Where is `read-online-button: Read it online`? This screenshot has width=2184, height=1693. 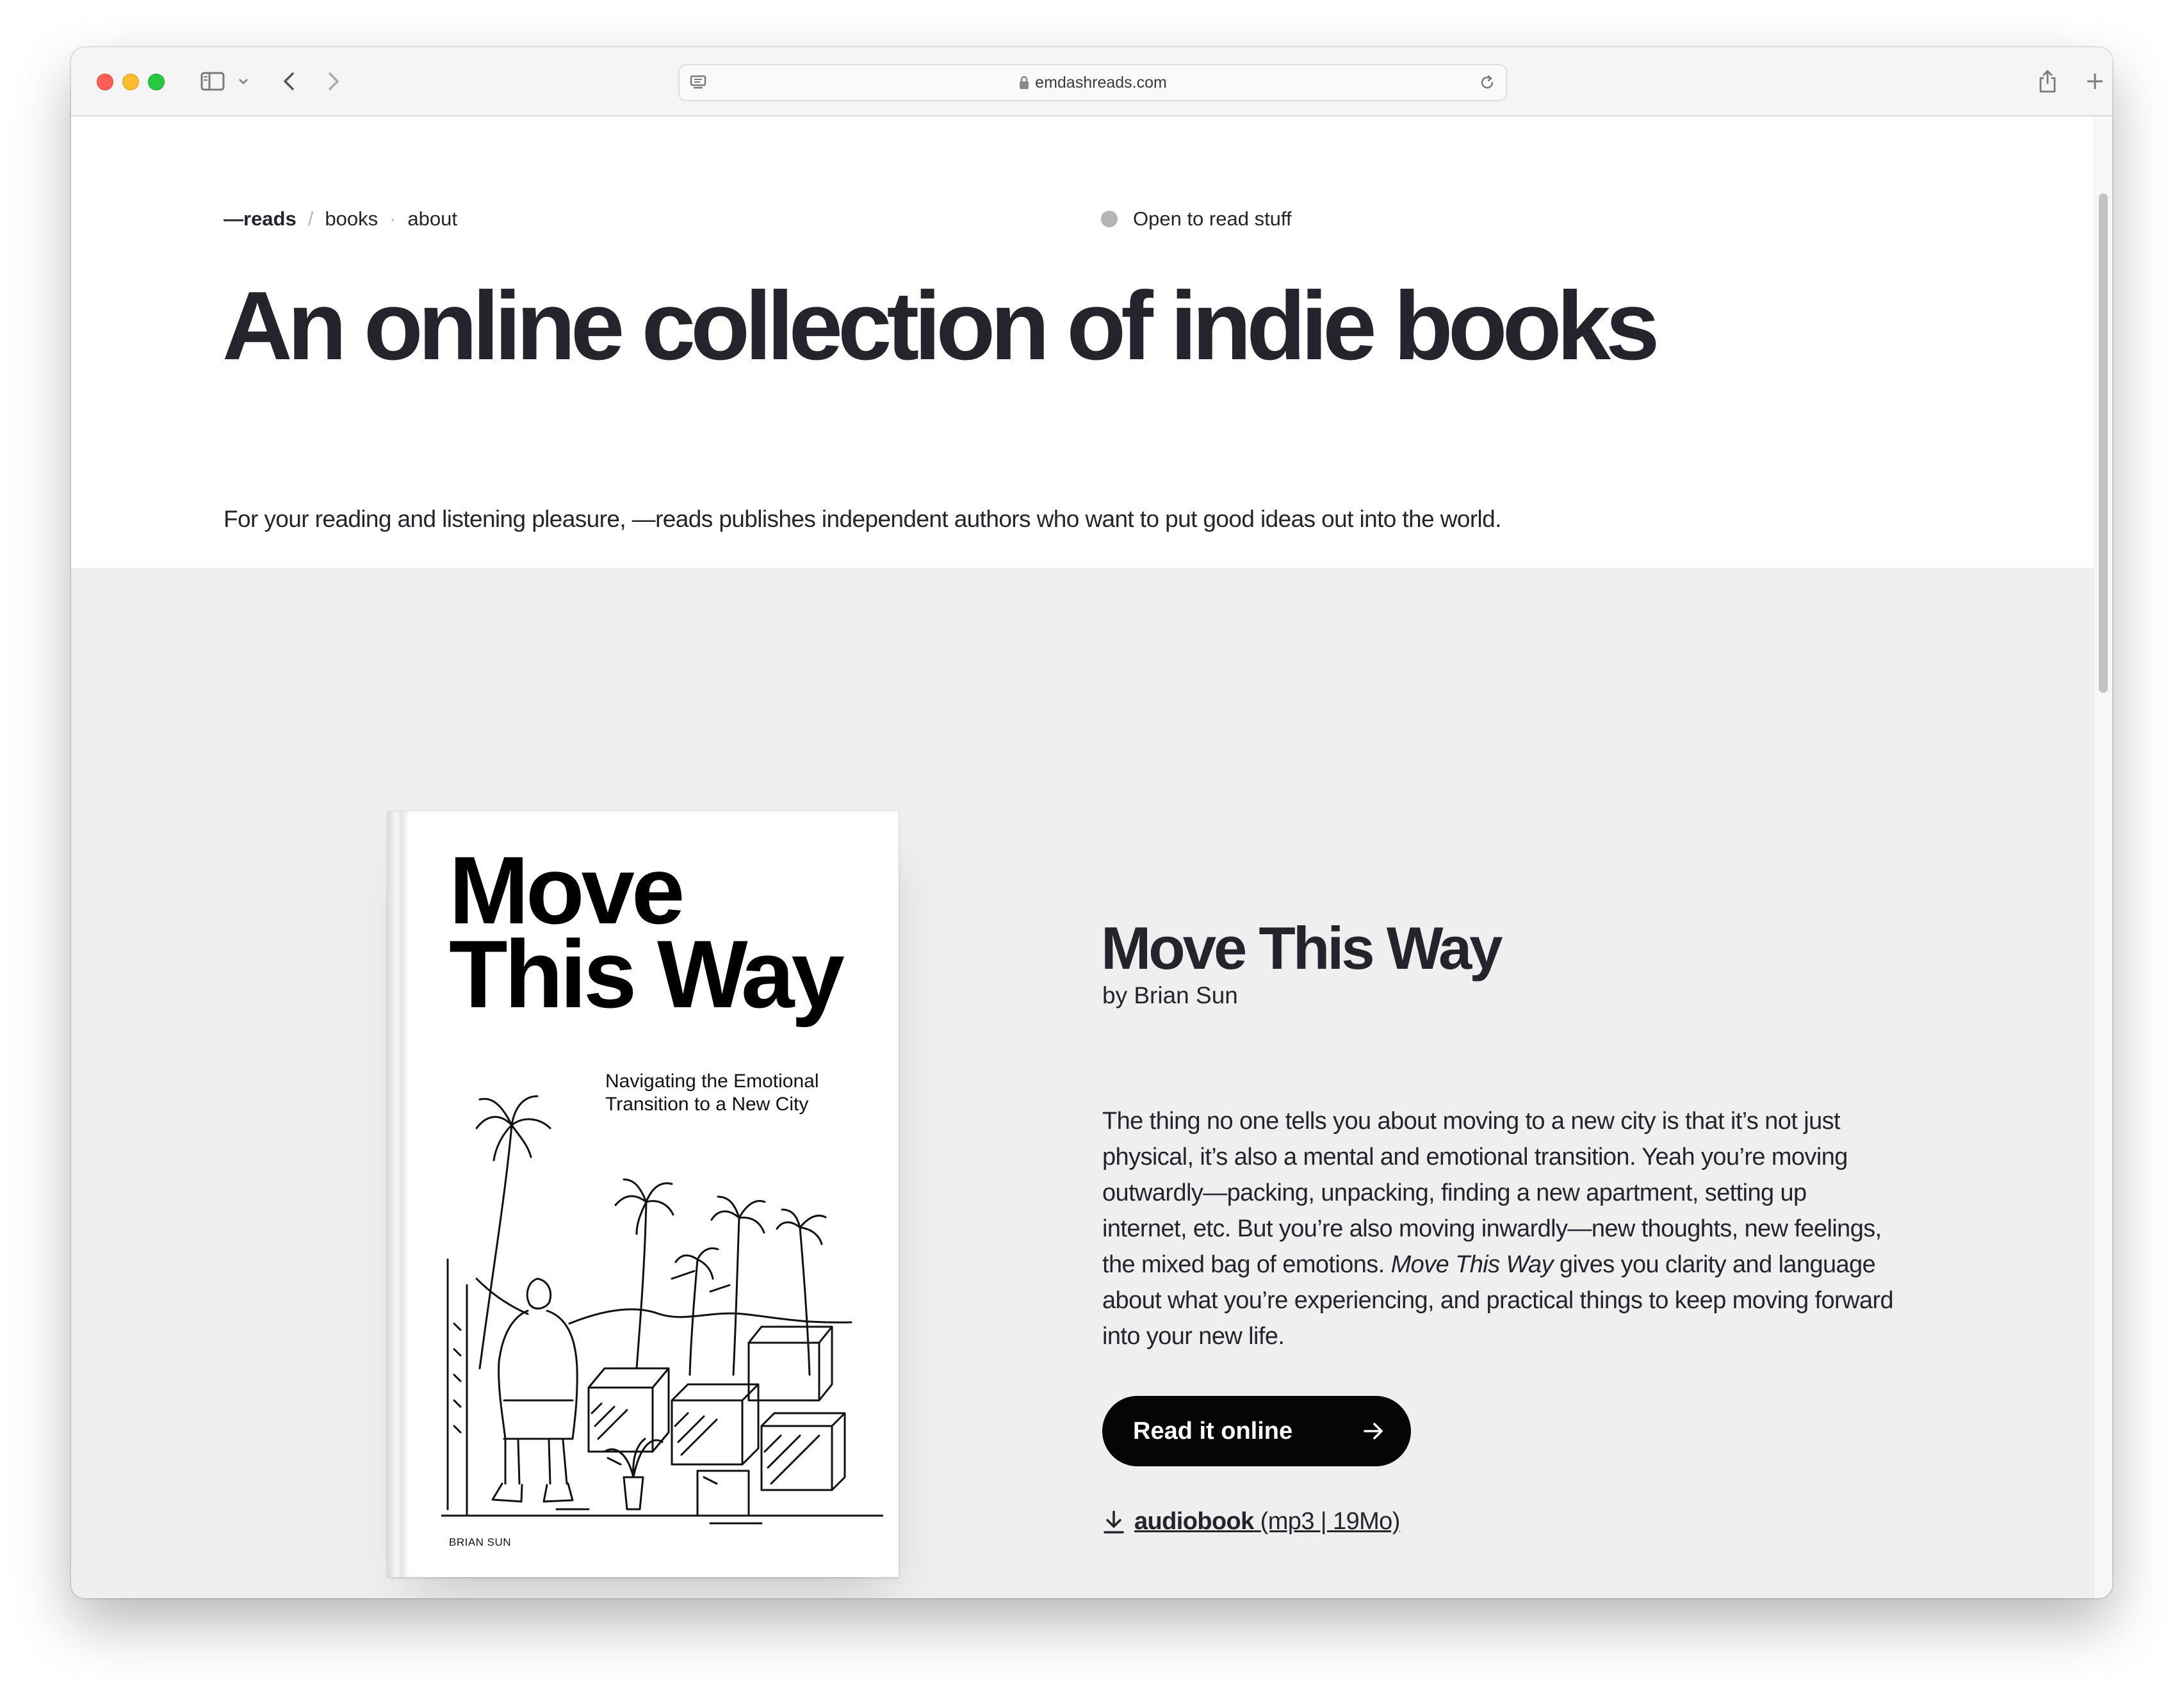 read-online-button: Read it online is located at coordinates (1256, 1431).